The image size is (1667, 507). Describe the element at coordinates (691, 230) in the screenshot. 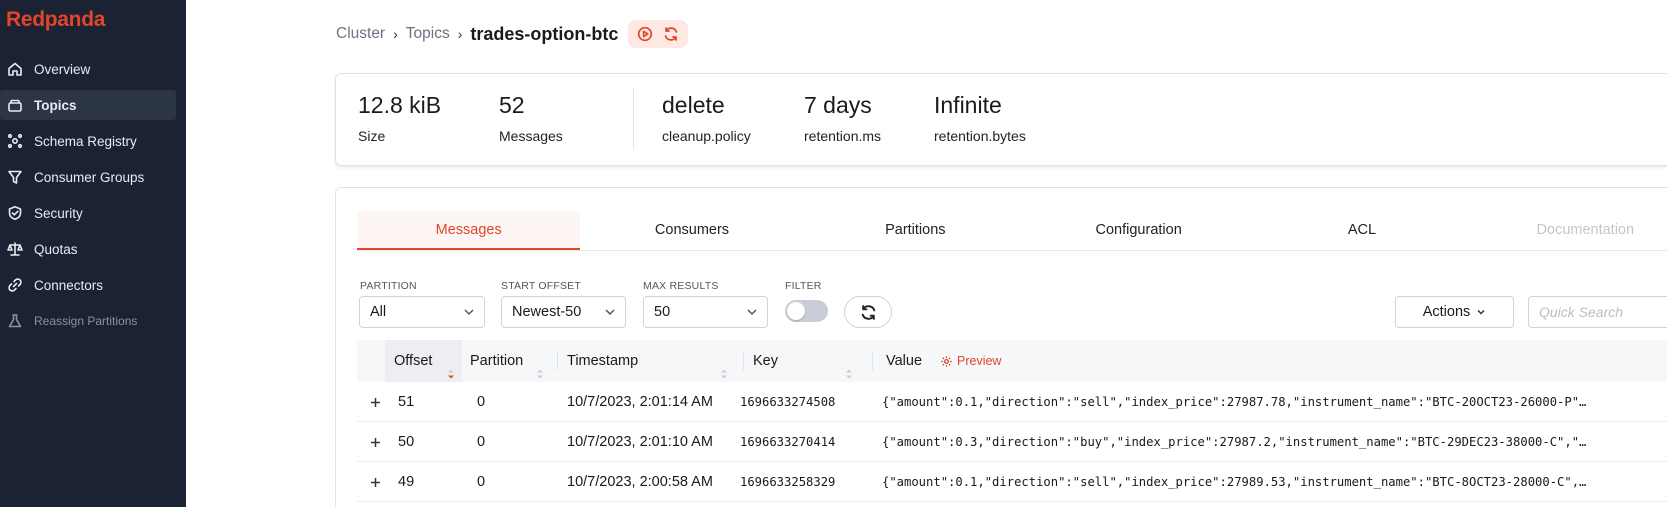

I see `tab-consumers: Consumers` at that location.